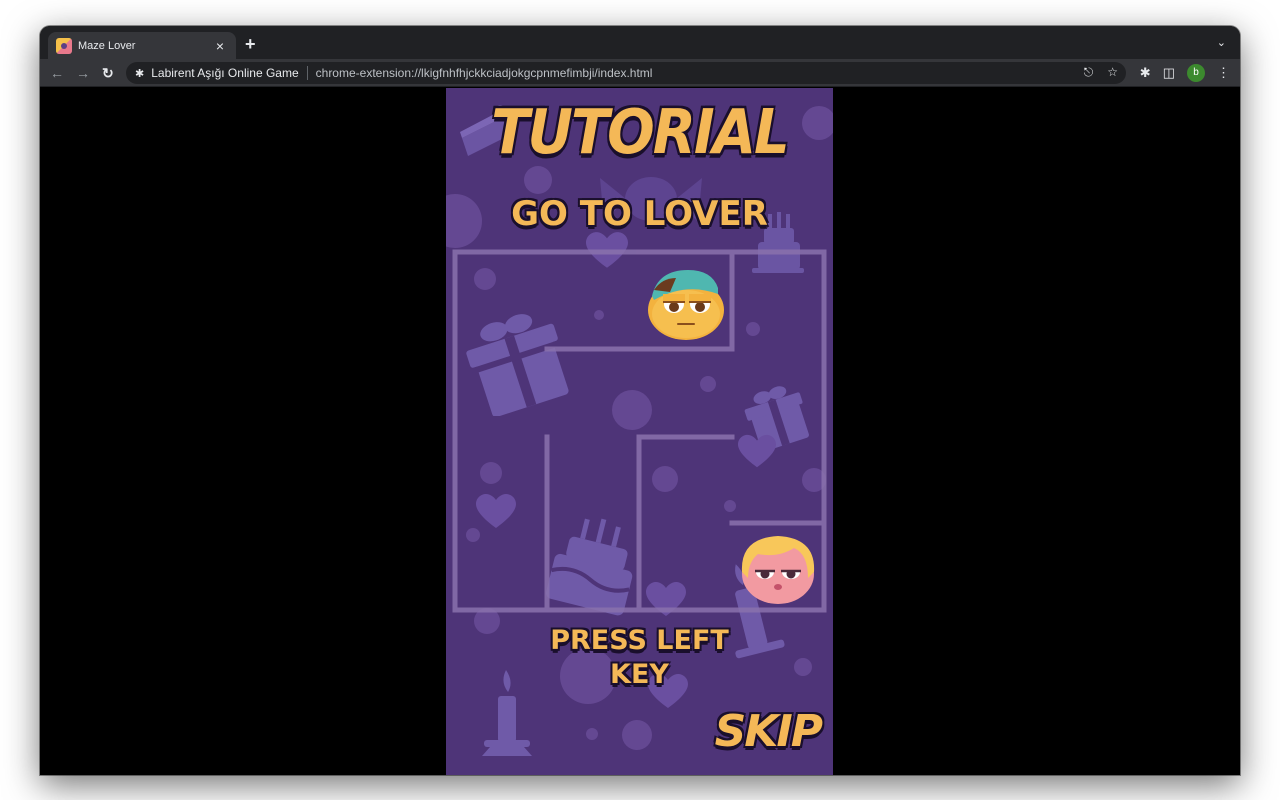 This screenshot has height=800, width=1280. Describe the element at coordinates (639, 640) in the screenshot. I see `instruction-line-1: PRESS LEFT` at that location.